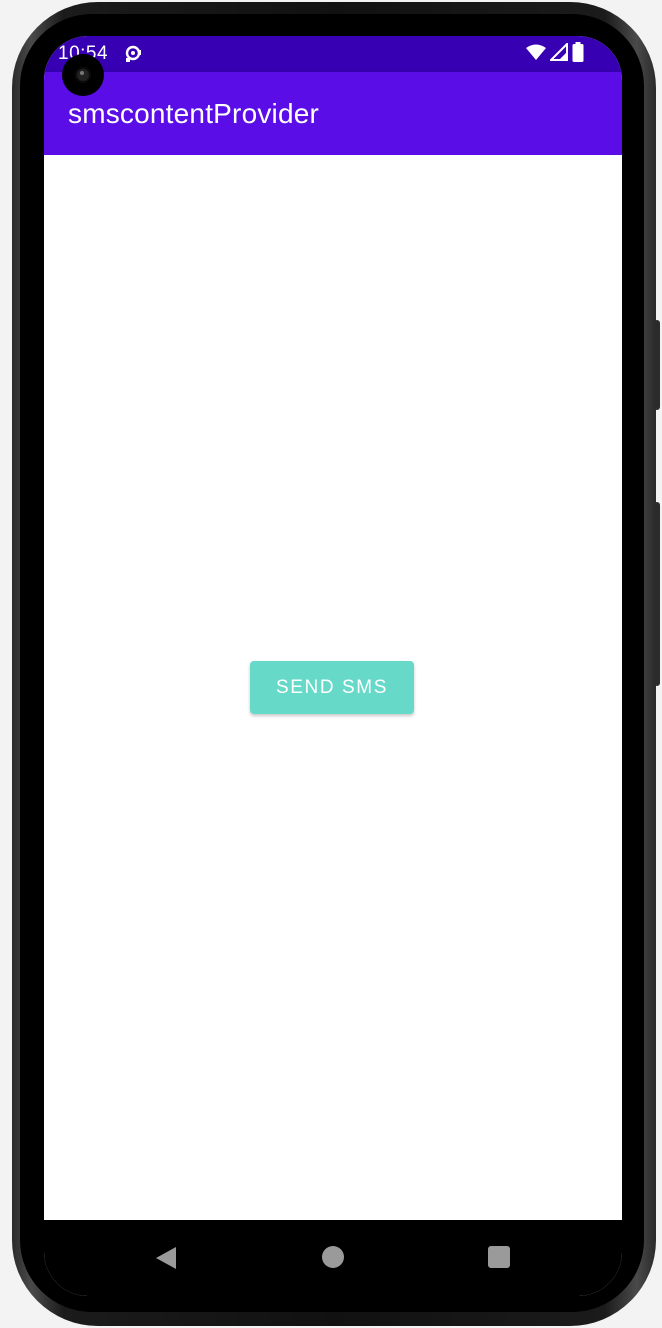 Image resolution: width=662 pixels, height=1328 pixels. I want to click on camera-lens, so click(83, 75).